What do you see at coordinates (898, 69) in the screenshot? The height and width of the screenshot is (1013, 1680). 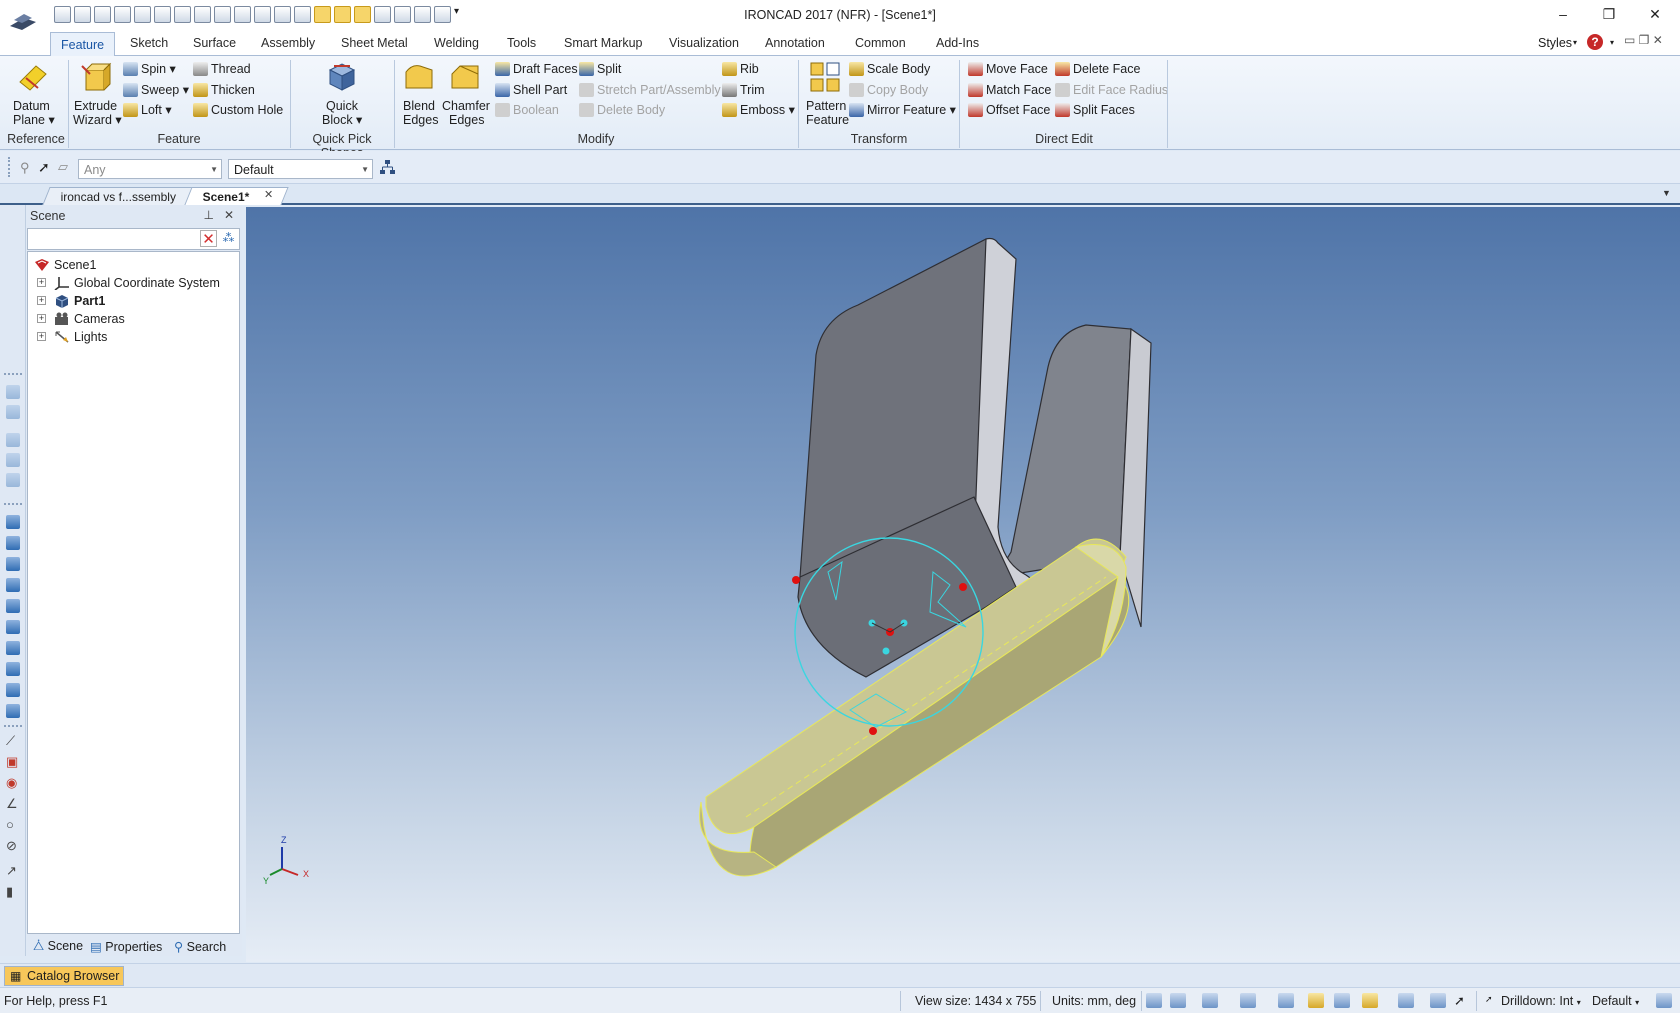 I see `scale-body-button: Scale Body` at bounding box center [898, 69].